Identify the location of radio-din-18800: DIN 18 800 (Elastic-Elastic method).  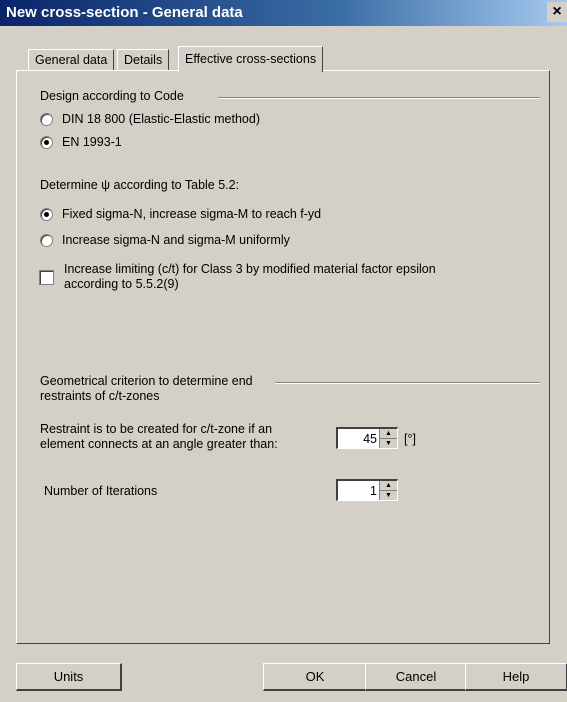
(150, 119).